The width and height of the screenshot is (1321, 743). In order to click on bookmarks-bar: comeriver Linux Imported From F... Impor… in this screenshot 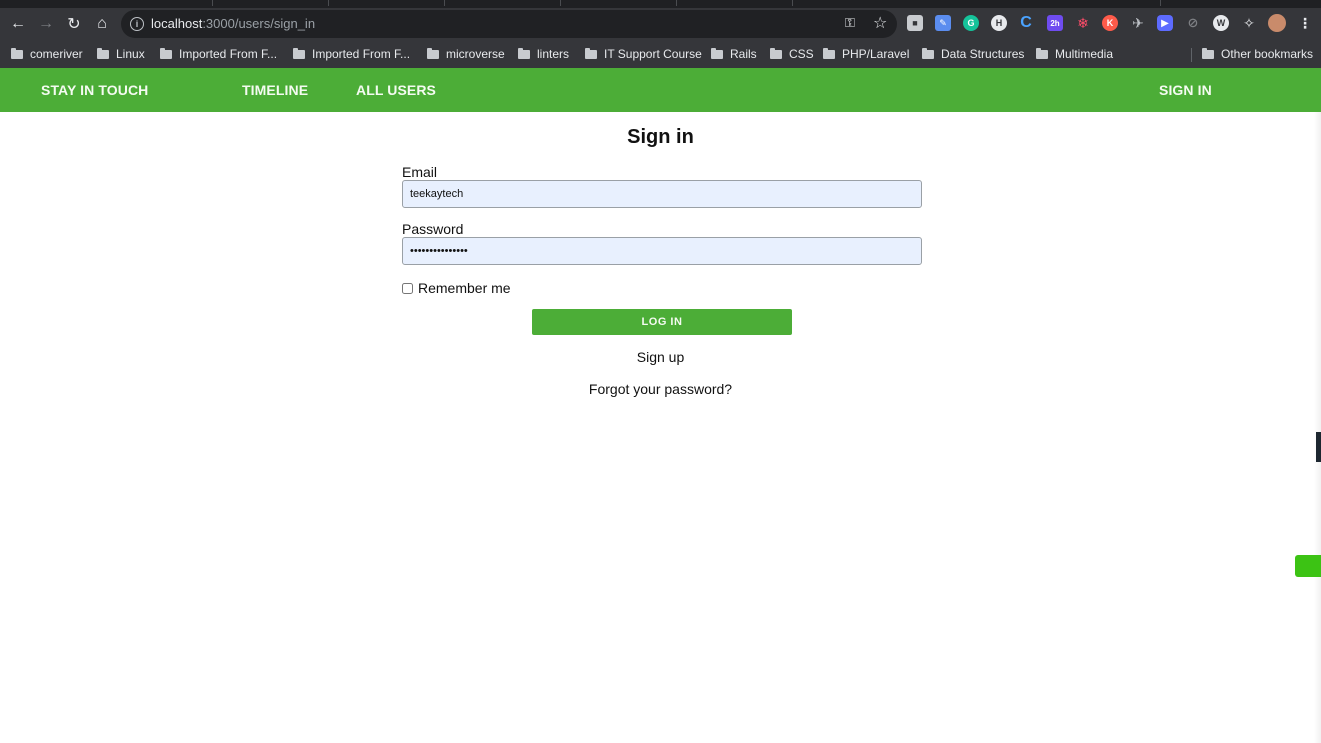, I will do `click(660, 54)`.